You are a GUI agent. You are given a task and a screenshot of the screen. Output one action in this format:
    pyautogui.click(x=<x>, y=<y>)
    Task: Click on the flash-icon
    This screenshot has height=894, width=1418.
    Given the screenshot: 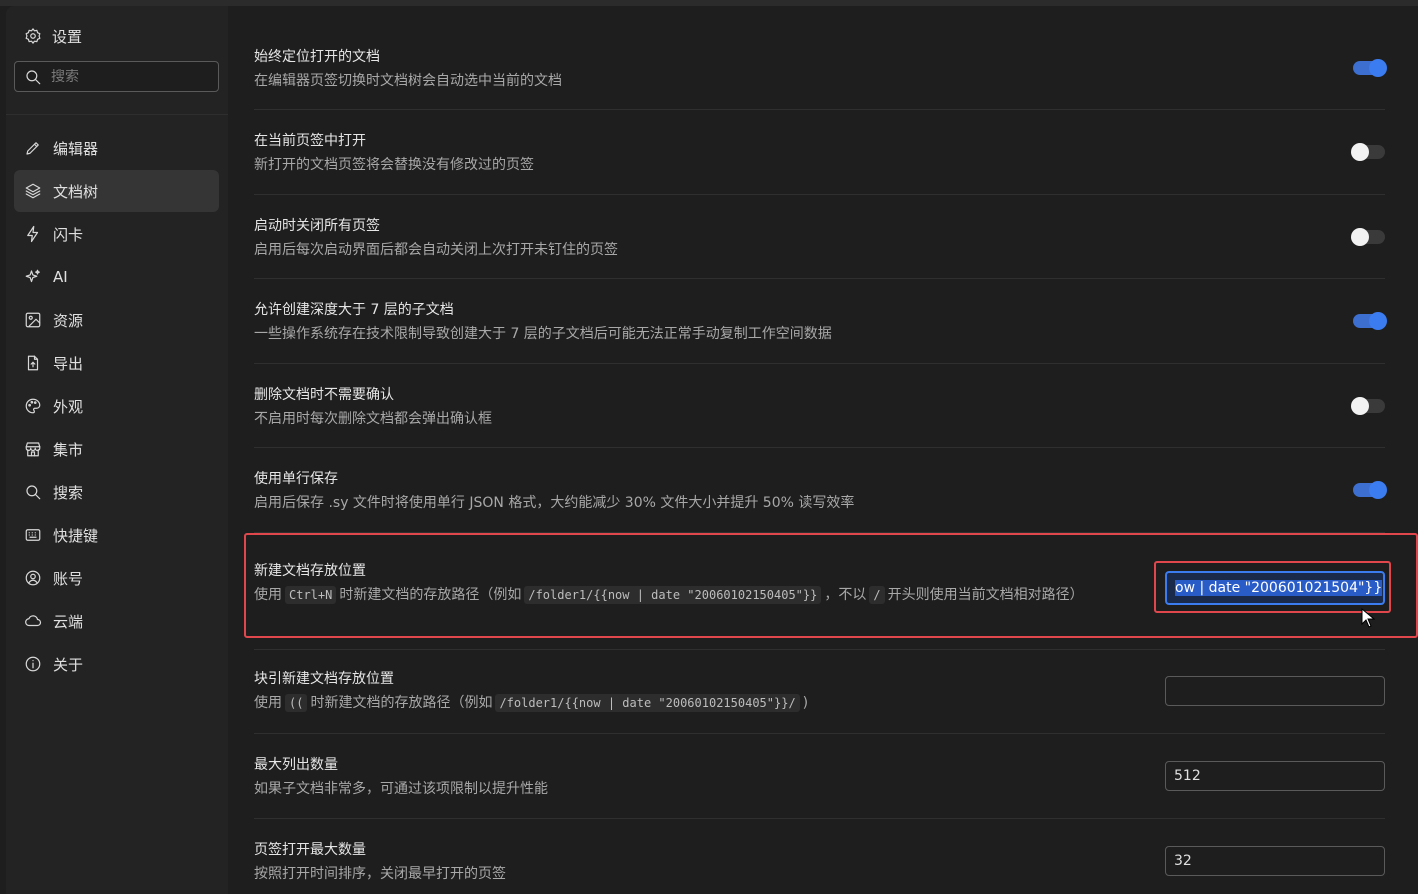 What is the action you would take?
    pyautogui.click(x=33, y=234)
    